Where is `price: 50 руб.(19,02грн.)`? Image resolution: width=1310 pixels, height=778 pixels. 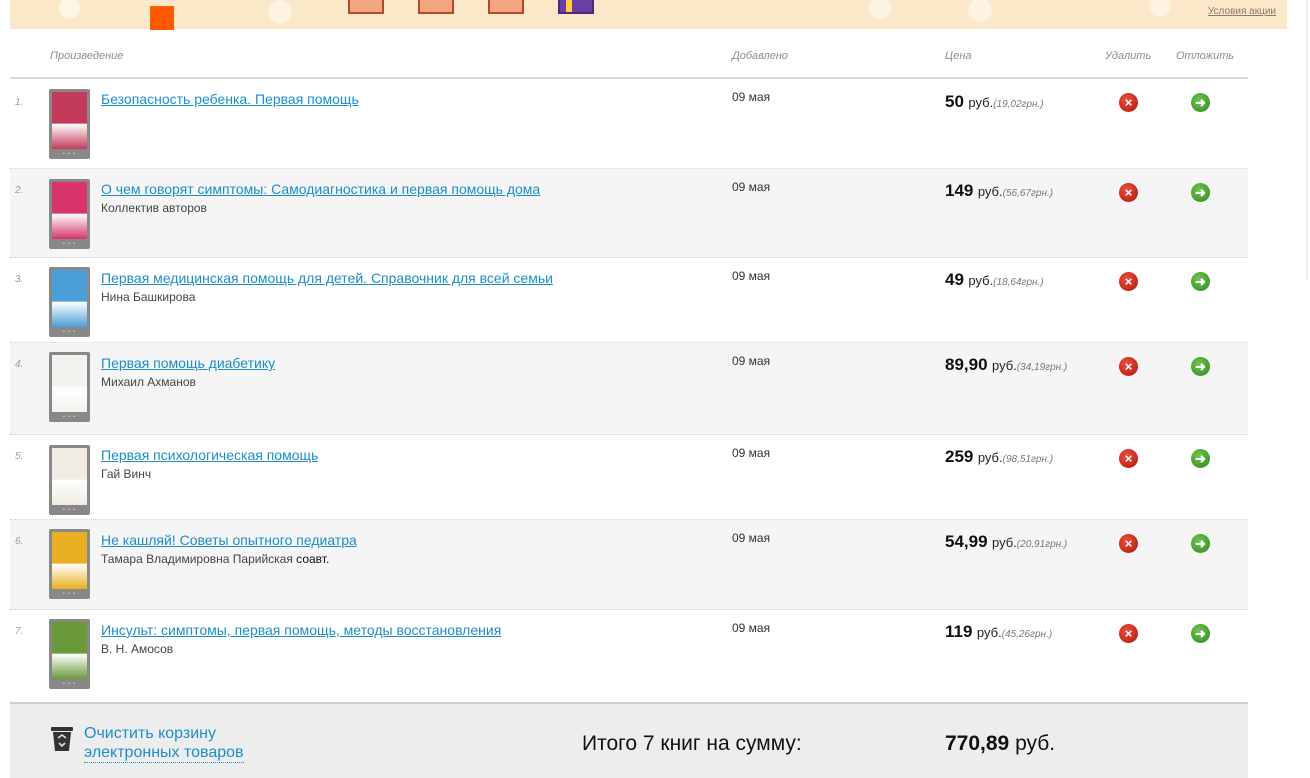
price: 50 руб.(19,02грн.) is located at coordinates (994, 102).